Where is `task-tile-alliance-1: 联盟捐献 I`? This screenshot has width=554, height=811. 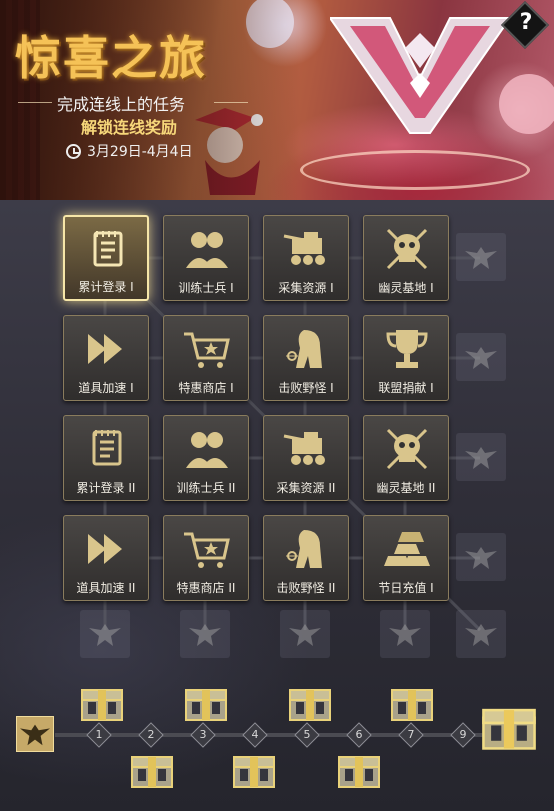
task-tile-alliance-1: 联盟捐献 I is located at coordinates (406, 358).